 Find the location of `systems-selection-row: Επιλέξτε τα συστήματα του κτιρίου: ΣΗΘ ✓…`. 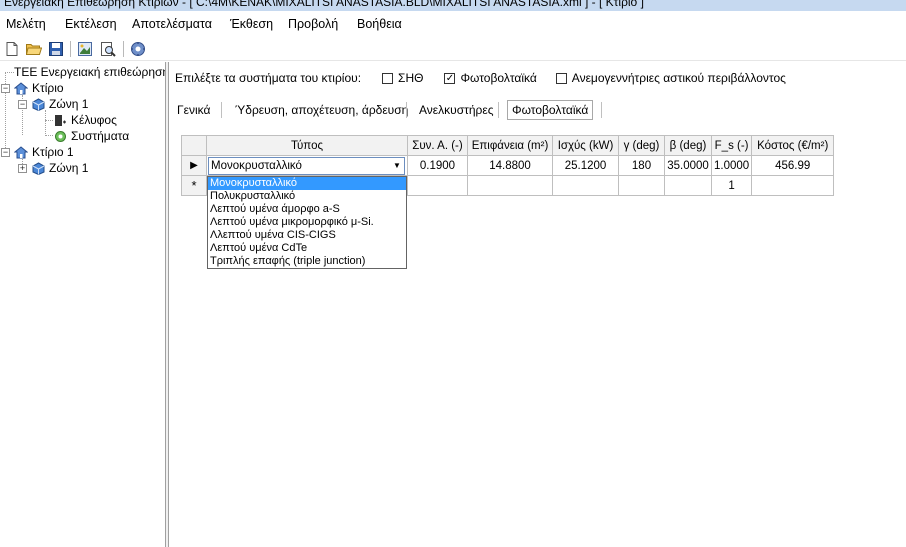

systems-selection-row: Επιλέξτε τα συστήματα του κτιρίου: ΣΗΘ ✓… is located at coordinates (480, 78).